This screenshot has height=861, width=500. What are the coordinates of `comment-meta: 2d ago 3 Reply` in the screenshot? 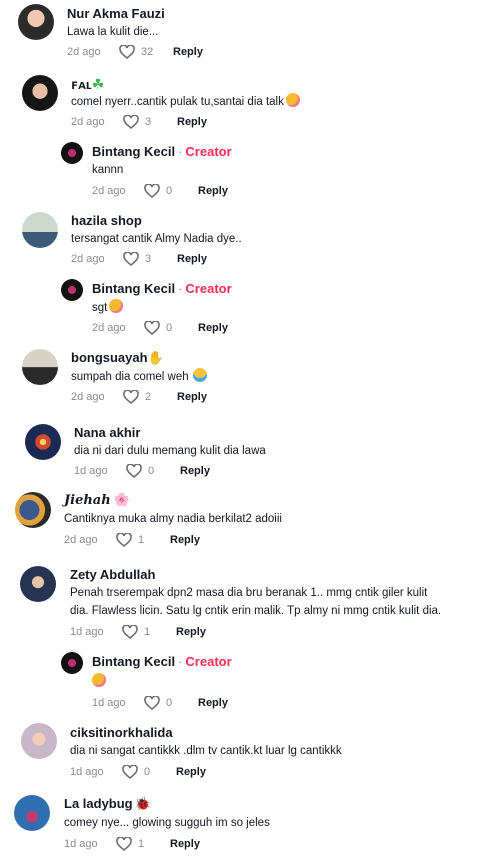 It's located at (139, 259).